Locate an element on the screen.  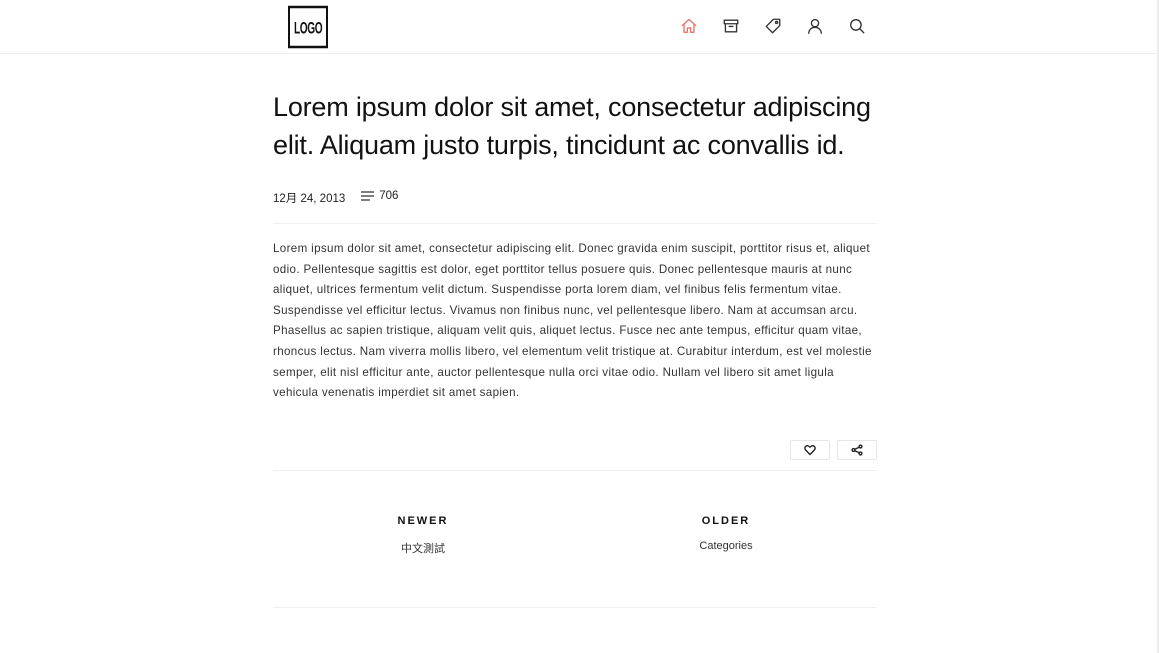
share-button is located at coordinates (857, 449).